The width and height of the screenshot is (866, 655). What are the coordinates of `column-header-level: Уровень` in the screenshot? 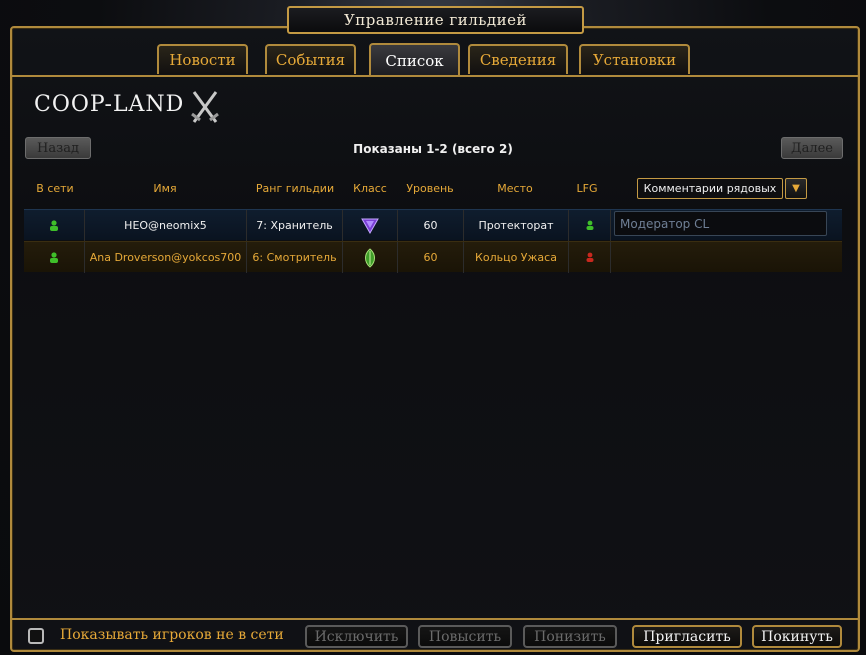 It's located at (430, 188).